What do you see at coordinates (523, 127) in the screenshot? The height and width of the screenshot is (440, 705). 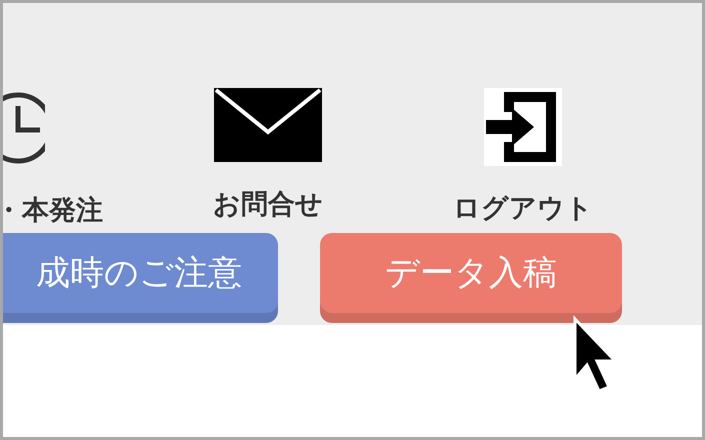 I see `logout-icon` at bounding box center [523, 127].